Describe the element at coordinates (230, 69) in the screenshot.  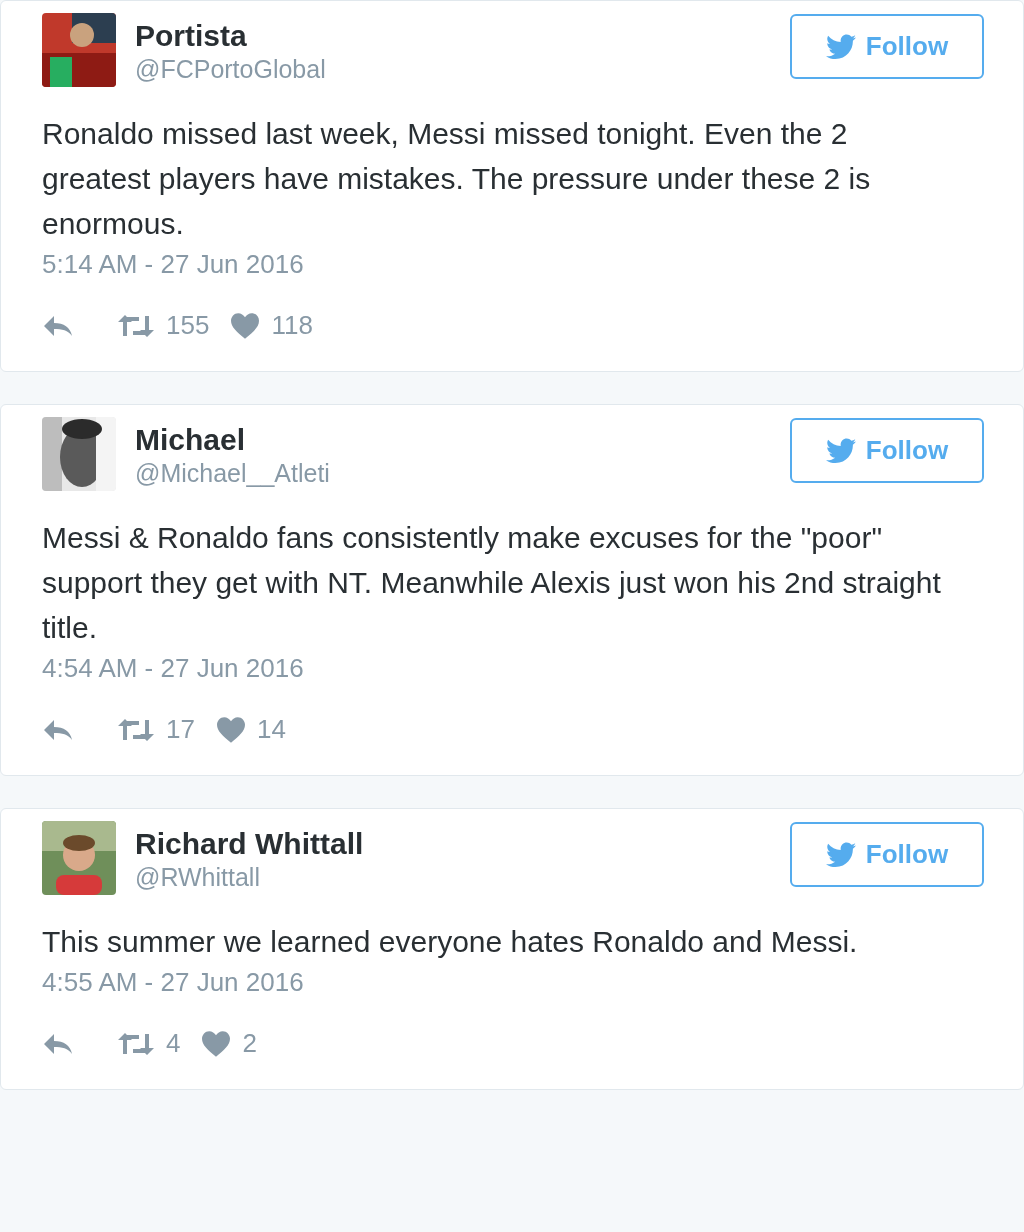
I see `user-handle: @FCPortoGlobal` at that location.